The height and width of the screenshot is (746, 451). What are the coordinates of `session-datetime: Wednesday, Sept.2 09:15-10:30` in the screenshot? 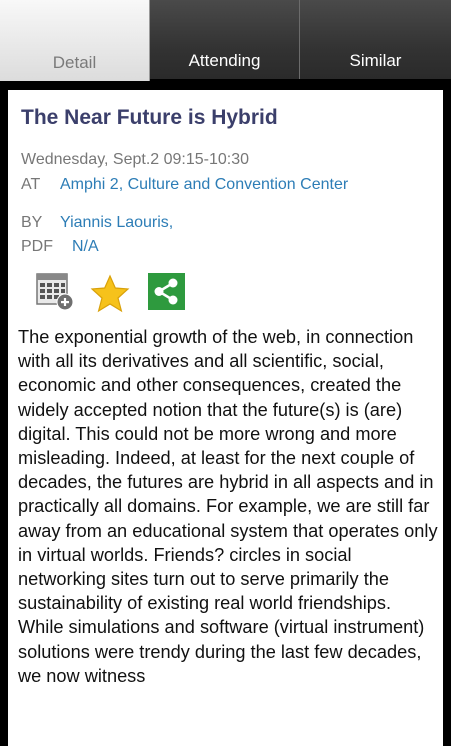 It's located at (135, 159).